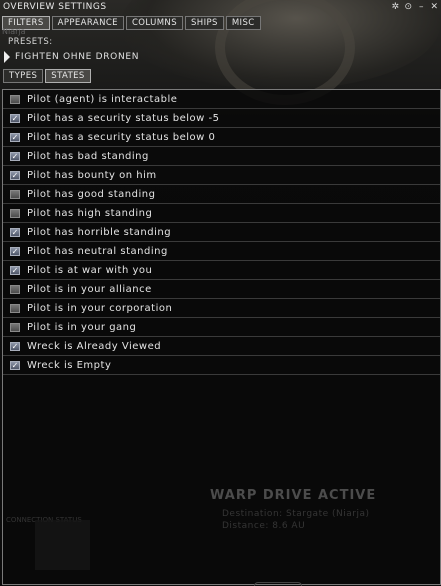 The height and width of the screenshot is (586, 441). Describe the element at coordinates (395, 7) in the screenshot. I see `settings-icon: ✲` at that location.